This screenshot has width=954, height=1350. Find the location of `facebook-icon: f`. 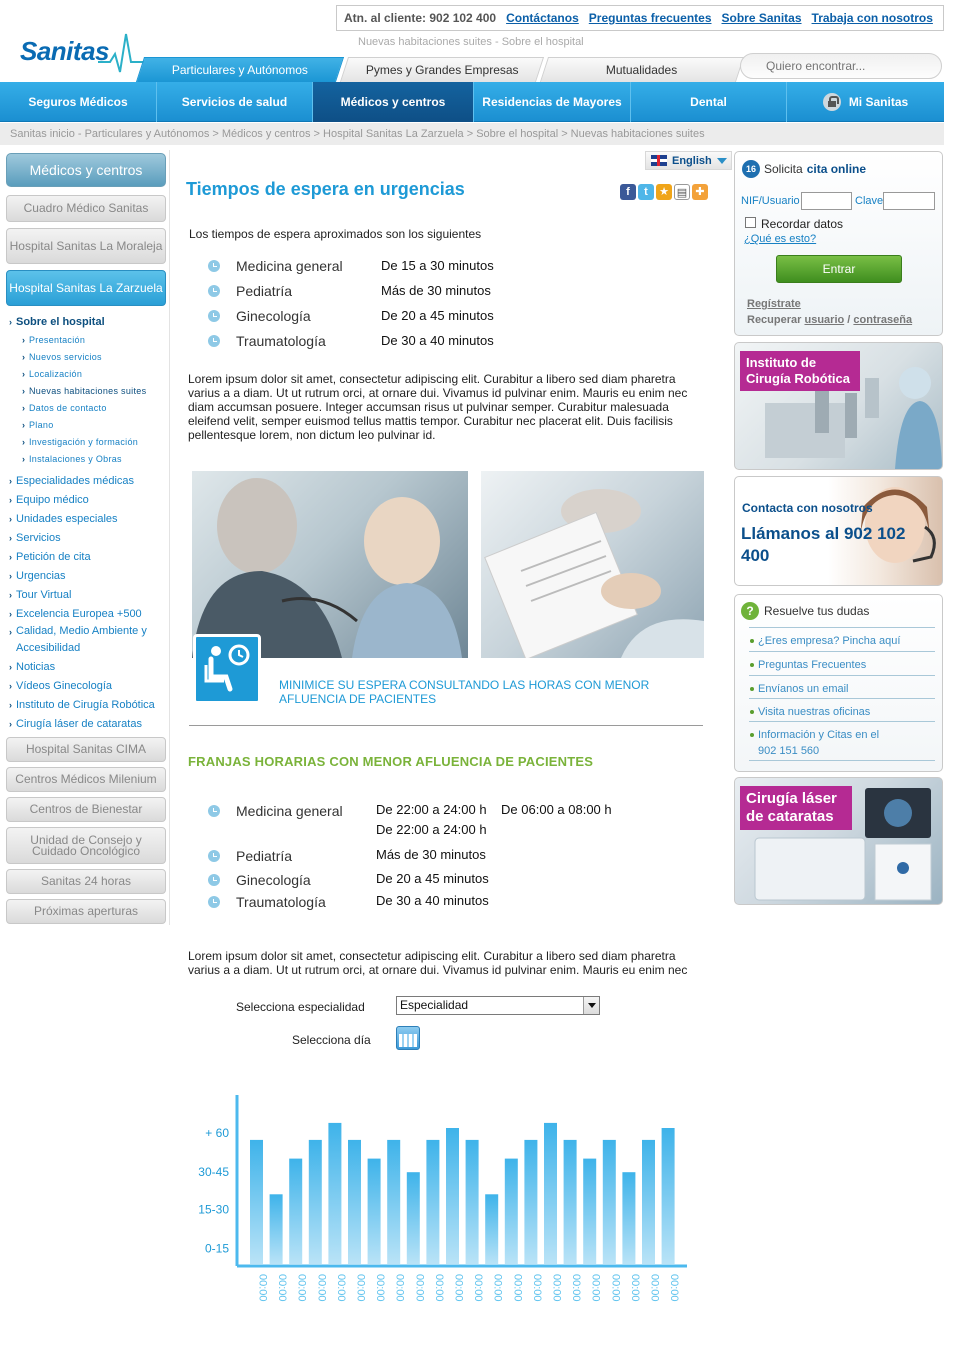

facebook-icon: f is located at coordinates (628, 192).